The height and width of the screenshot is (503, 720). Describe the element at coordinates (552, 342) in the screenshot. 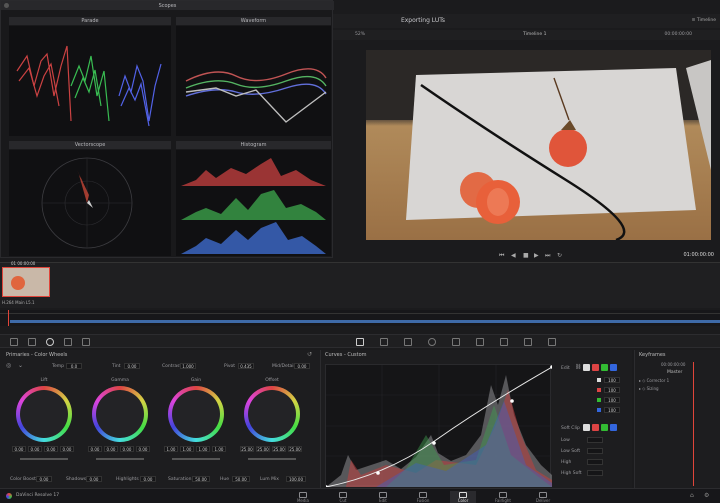

I see `sizing-icon` at that location.